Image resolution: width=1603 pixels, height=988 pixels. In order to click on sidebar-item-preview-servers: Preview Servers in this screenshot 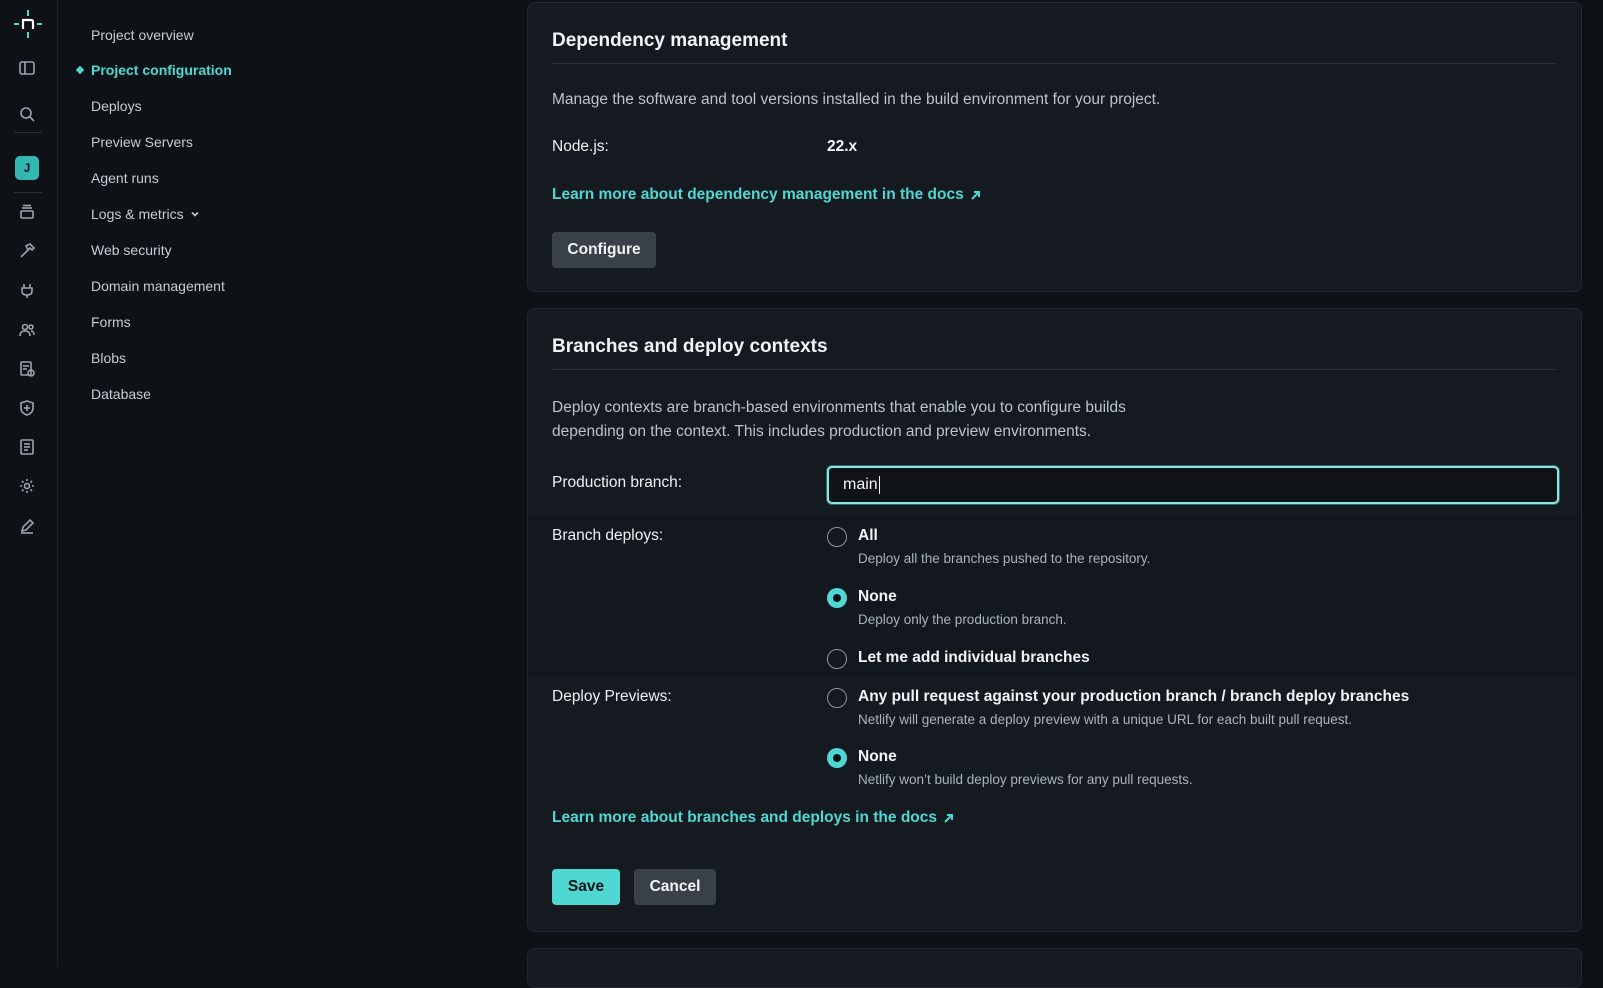, I will do `click(142, 142)`.